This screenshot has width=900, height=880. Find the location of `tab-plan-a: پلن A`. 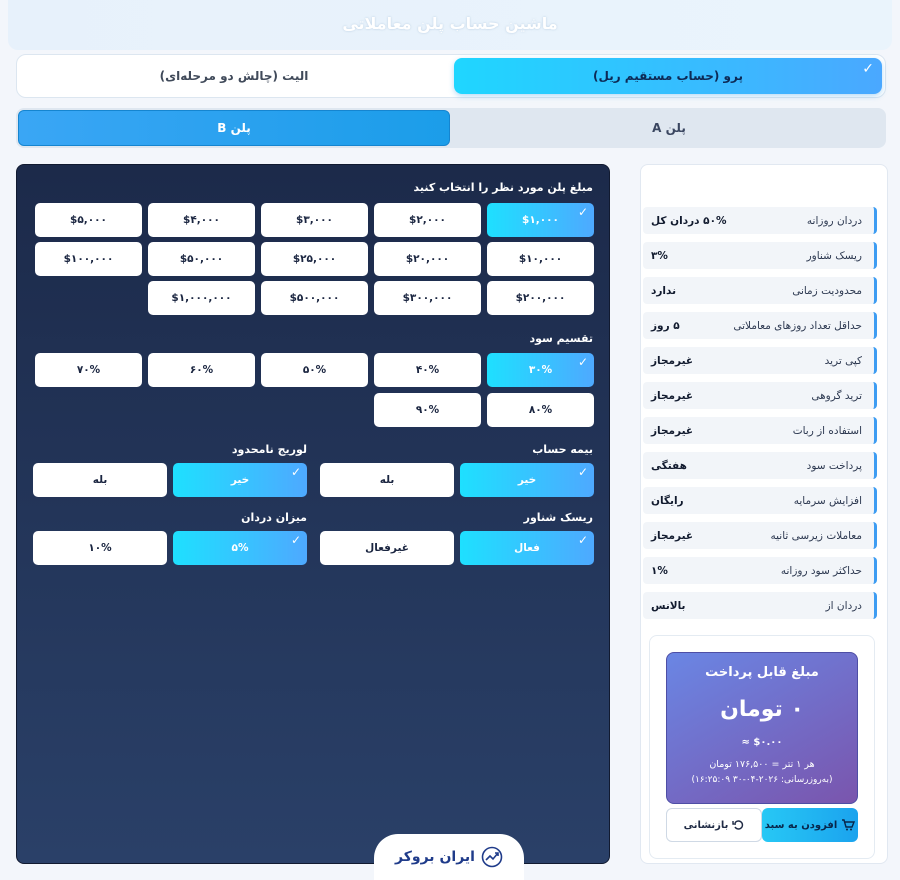

tab-plan-a: پلن A is located at coordinates (669, 128).